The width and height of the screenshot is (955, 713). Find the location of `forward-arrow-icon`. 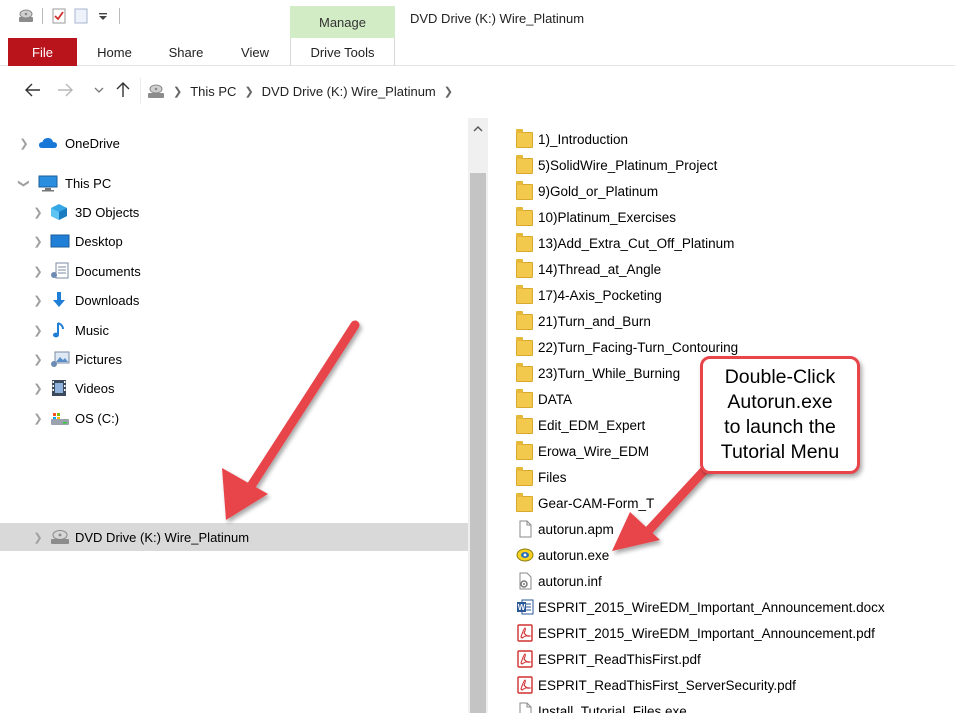

forward-arrow-icon is located at coordinates (65, 90).